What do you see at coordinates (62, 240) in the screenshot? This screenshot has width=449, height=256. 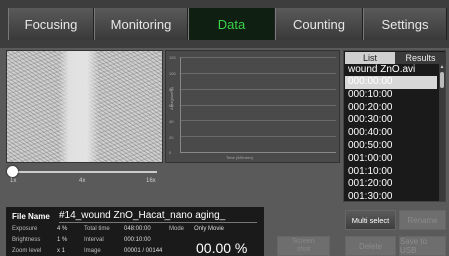 I see `brightness-value: 1 %` at bounding box center [62, 240].